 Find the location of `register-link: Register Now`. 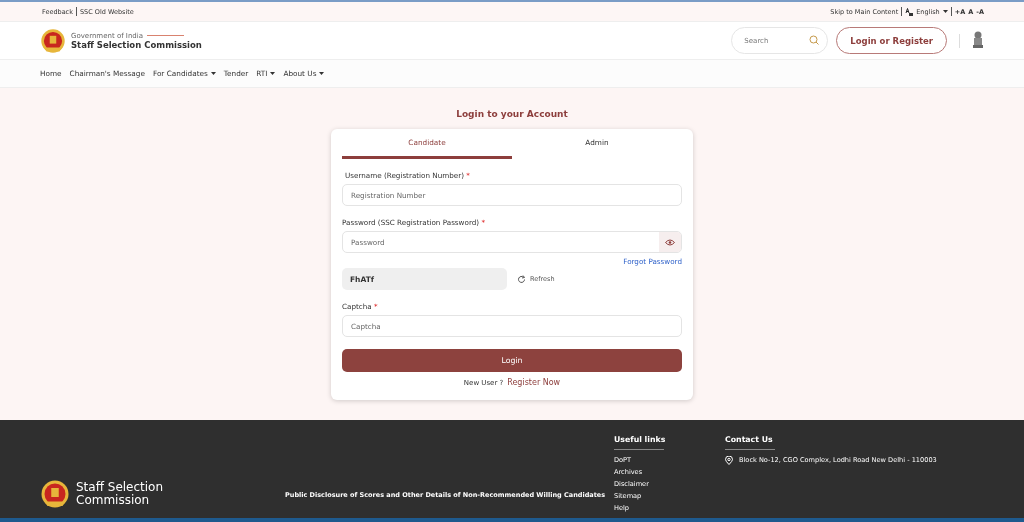

register-link: Register Now is located at coordinates (534, 382).